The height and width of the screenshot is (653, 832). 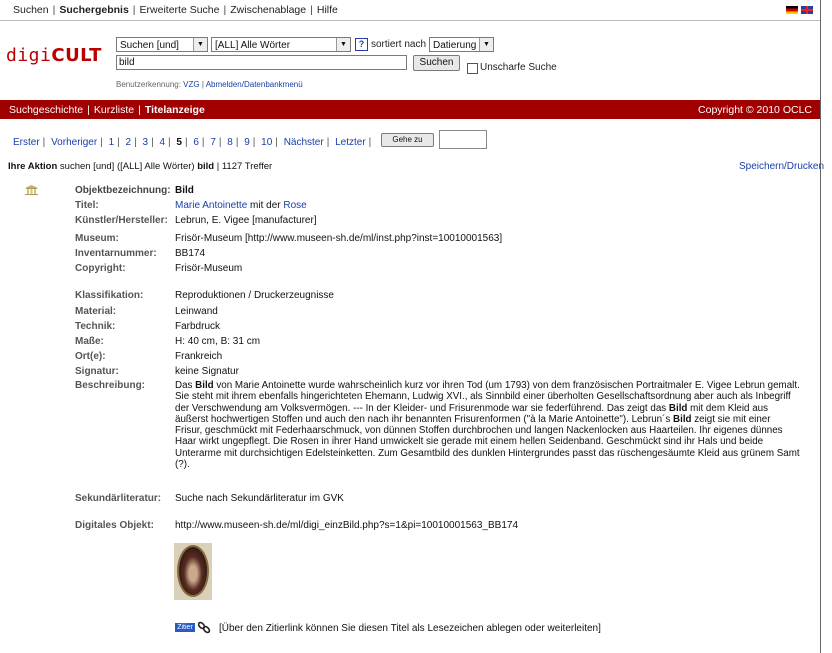 What do you see at coordinates (90, 356) in the screenshot?
I see `field-label-ort: Ort(e):` at bounding box center [90, 356].